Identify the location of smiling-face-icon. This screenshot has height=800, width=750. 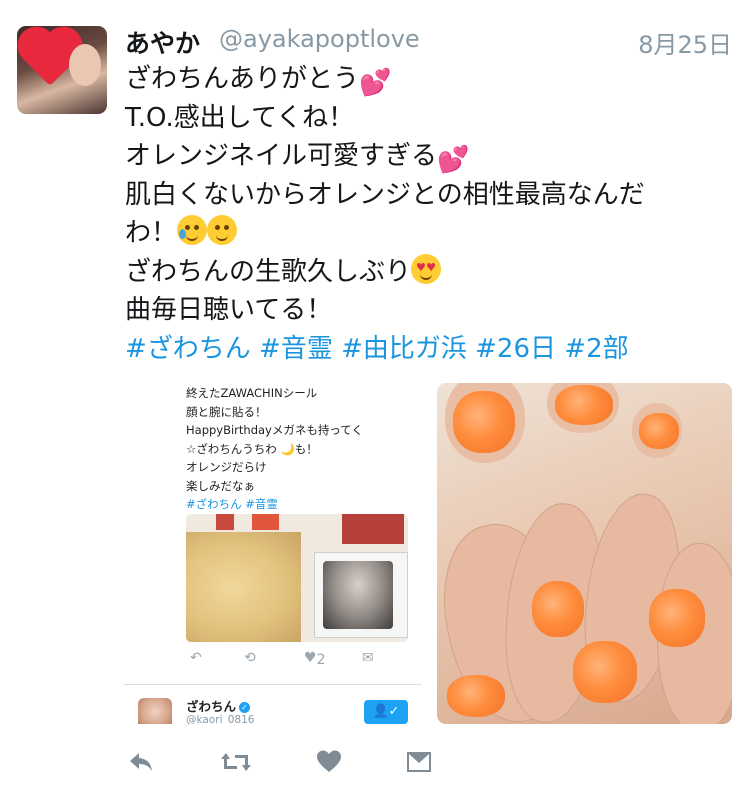
(222, 230).